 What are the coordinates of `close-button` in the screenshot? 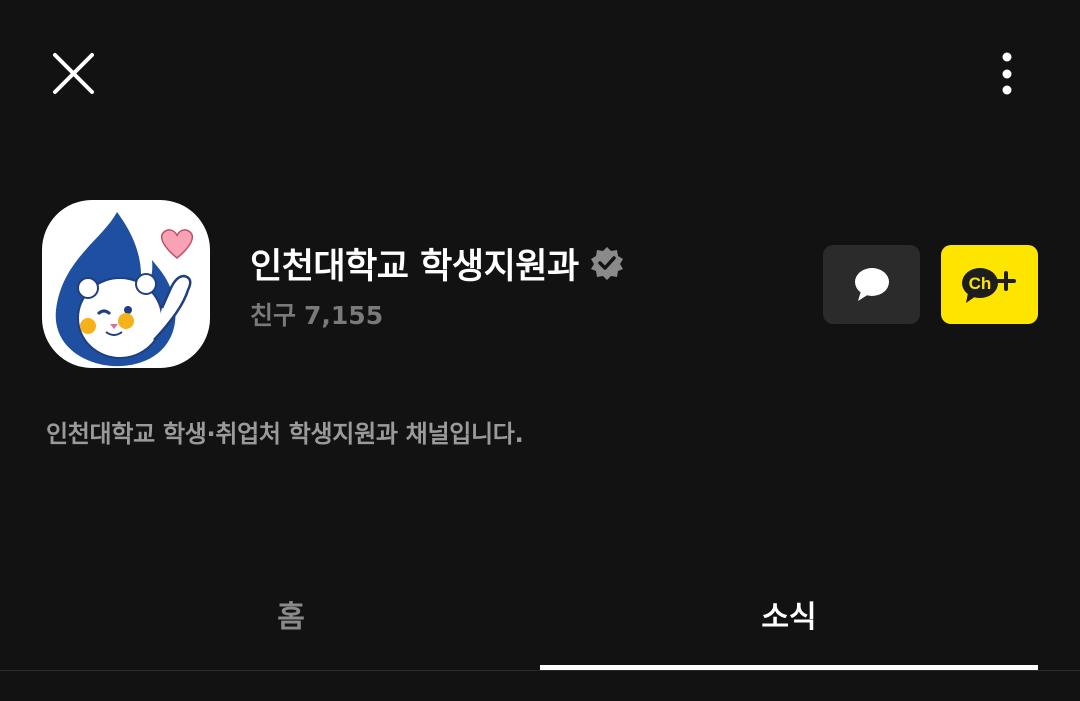 It's located at (73, 74).